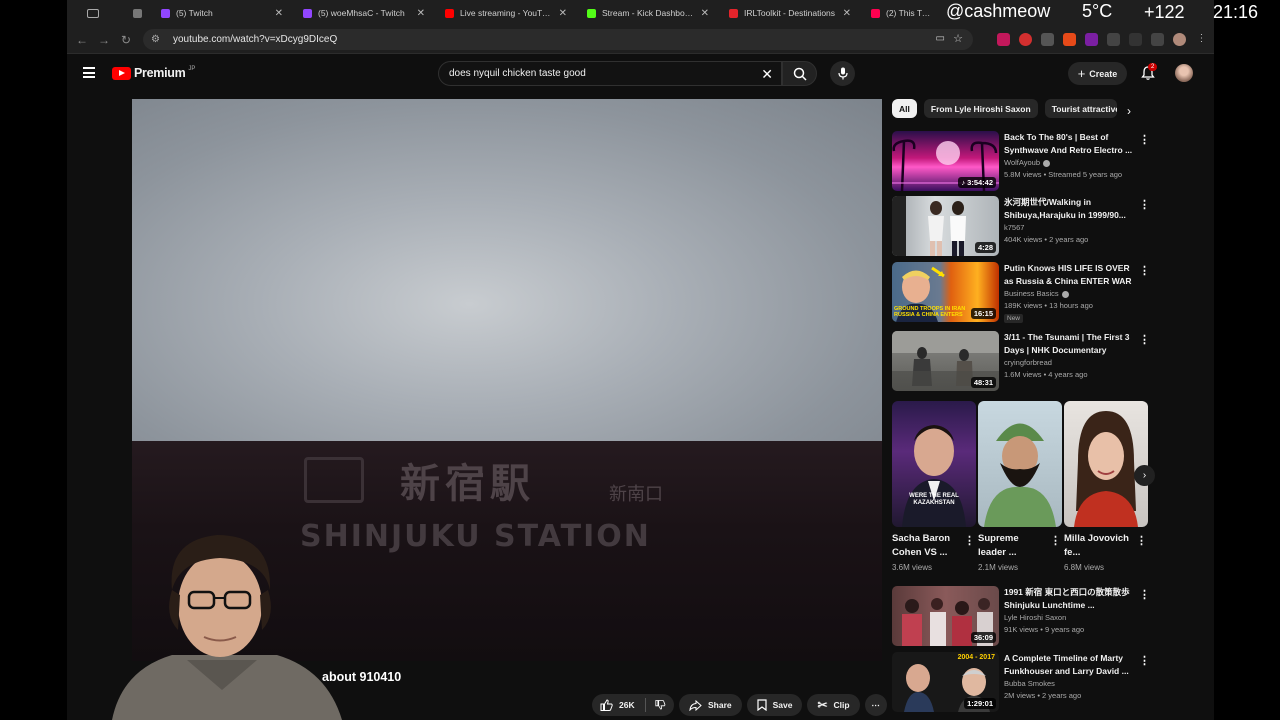 The height and width of the screenshot is (720, 1280). I want to click on create-button: + Create, so click(1097, 73).